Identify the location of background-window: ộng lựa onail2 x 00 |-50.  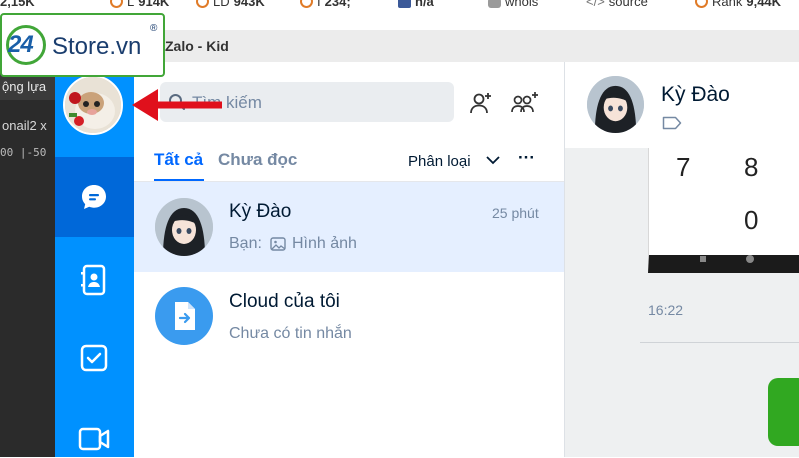
(27, 243).